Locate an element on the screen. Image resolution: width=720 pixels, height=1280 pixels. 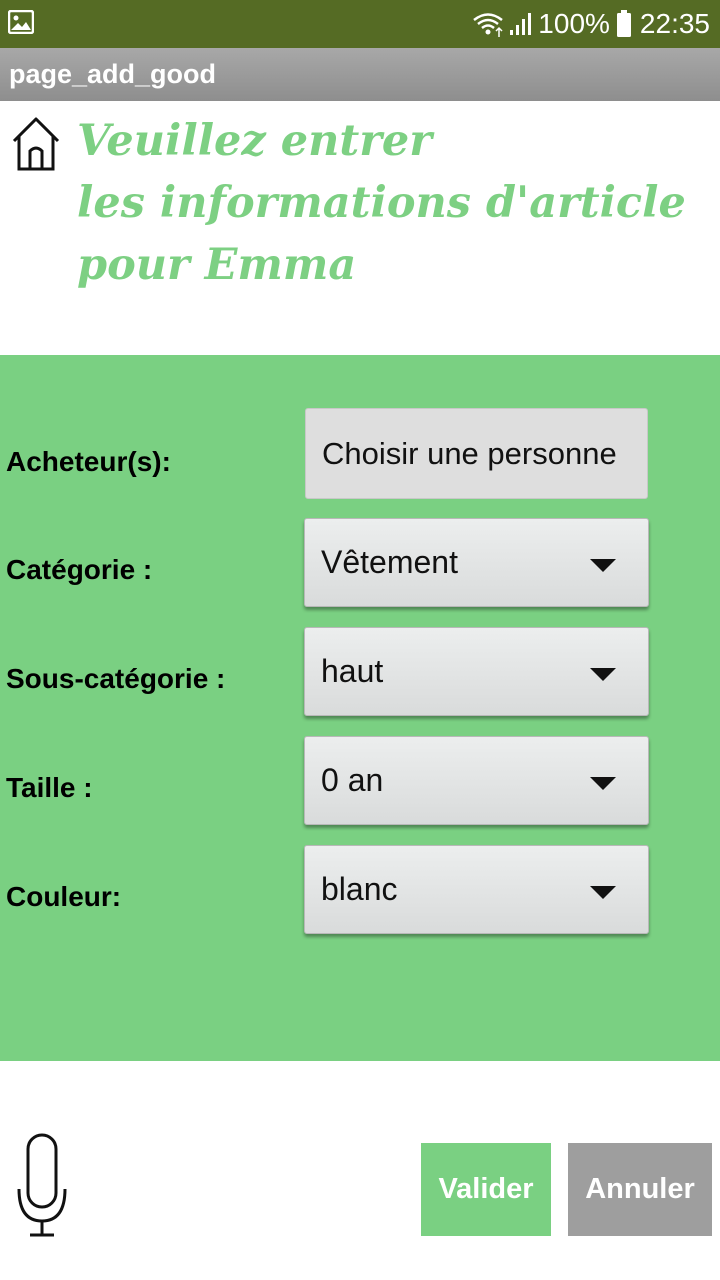
heading-line: les informations d'article is located at coordinates (381, 203).